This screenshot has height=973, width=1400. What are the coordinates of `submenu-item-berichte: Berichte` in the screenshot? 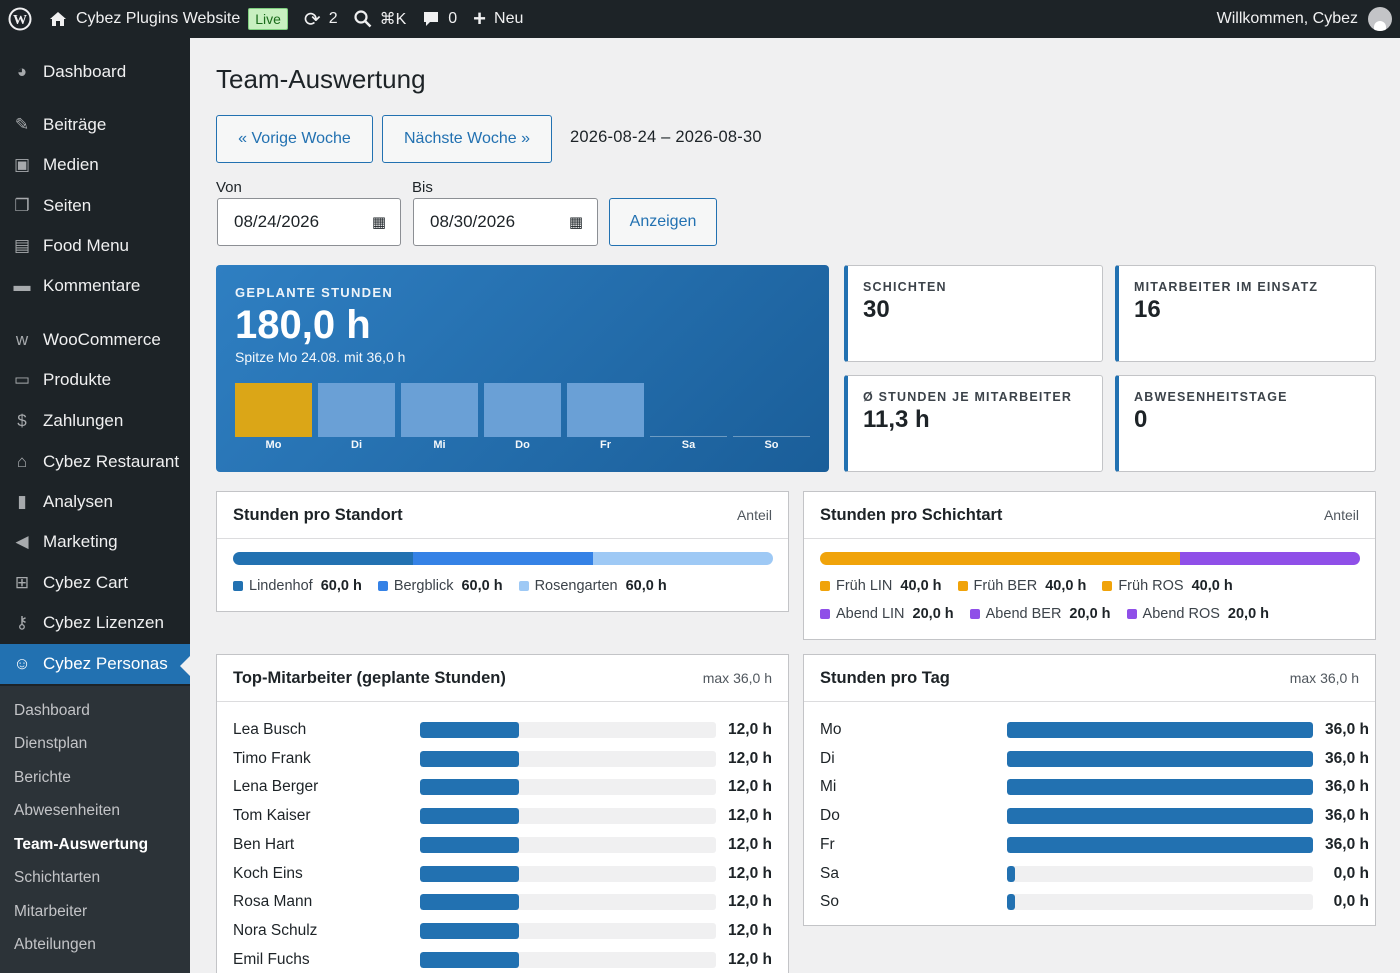 It's located at (95, 778).